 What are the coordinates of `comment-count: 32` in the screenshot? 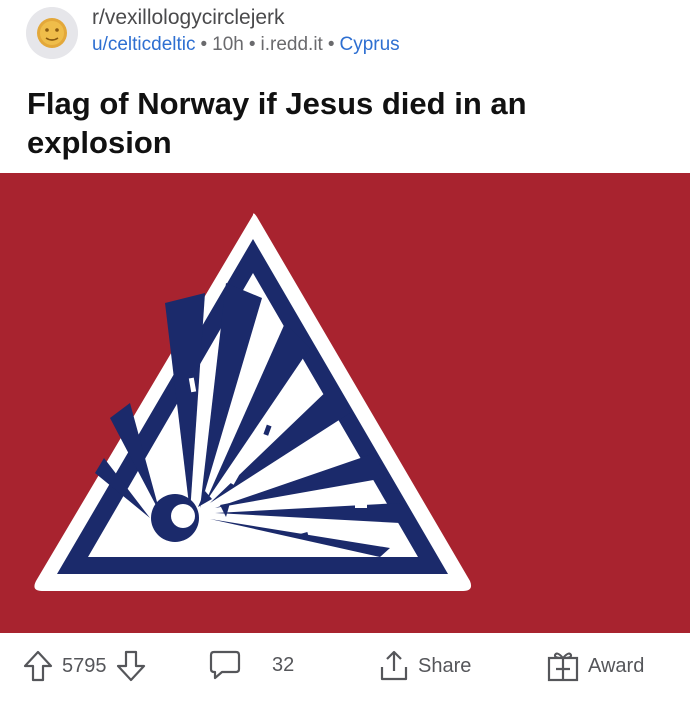 It's located at (283, 664).